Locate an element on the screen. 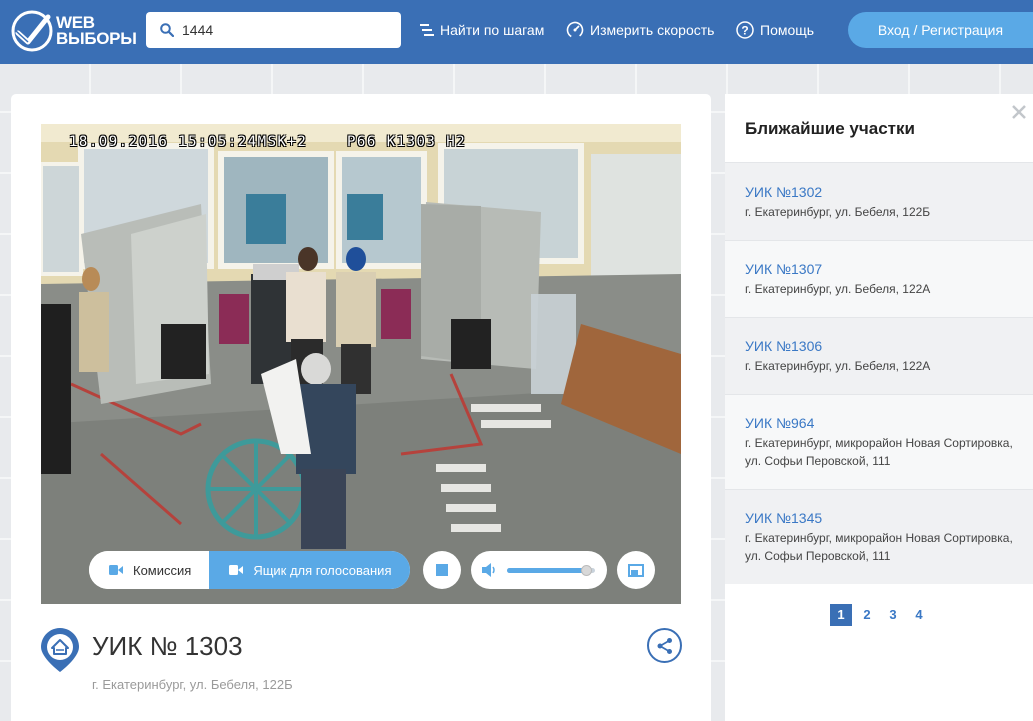 The width and height of the screenshot is (1033, 721). close-panel-button is located at coordinates (1019, 112).